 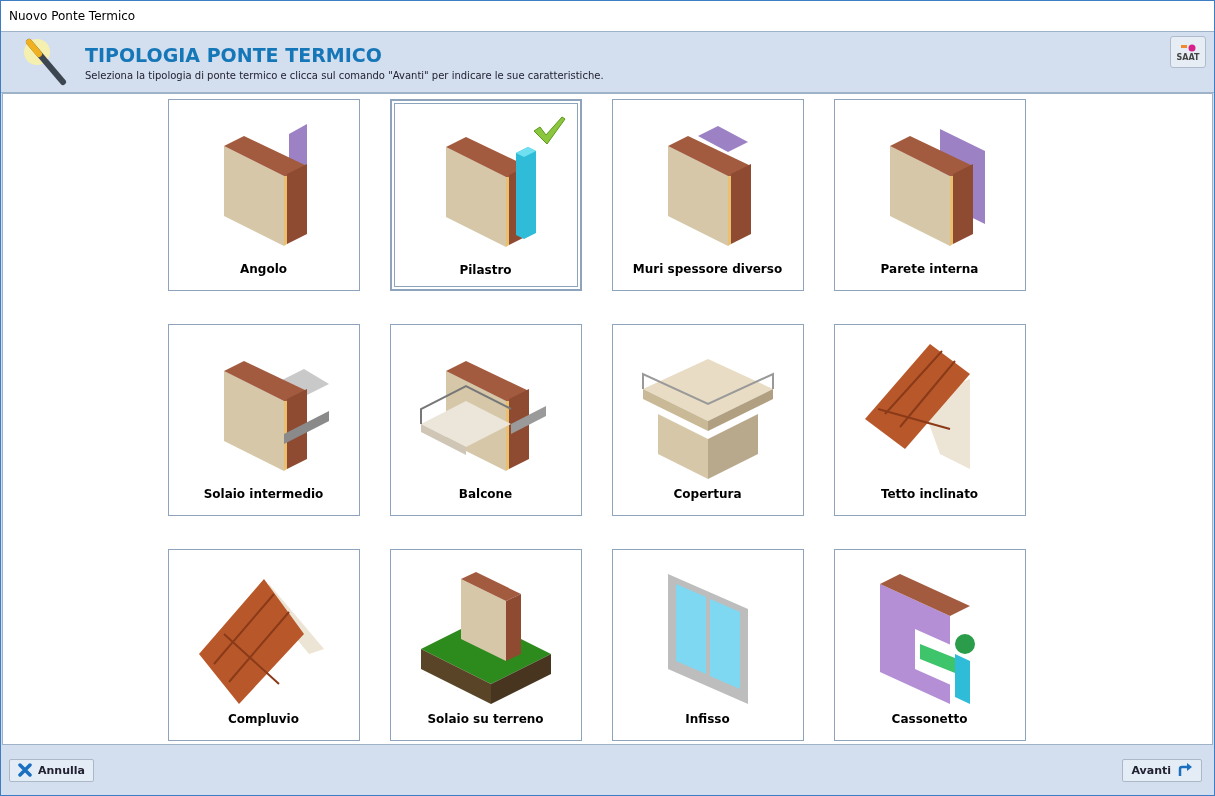 What do you see at coordinates (707, 645) in the screenshot?
I see `bridge-type-tile: Infisso` at bounding box center [707, 645].